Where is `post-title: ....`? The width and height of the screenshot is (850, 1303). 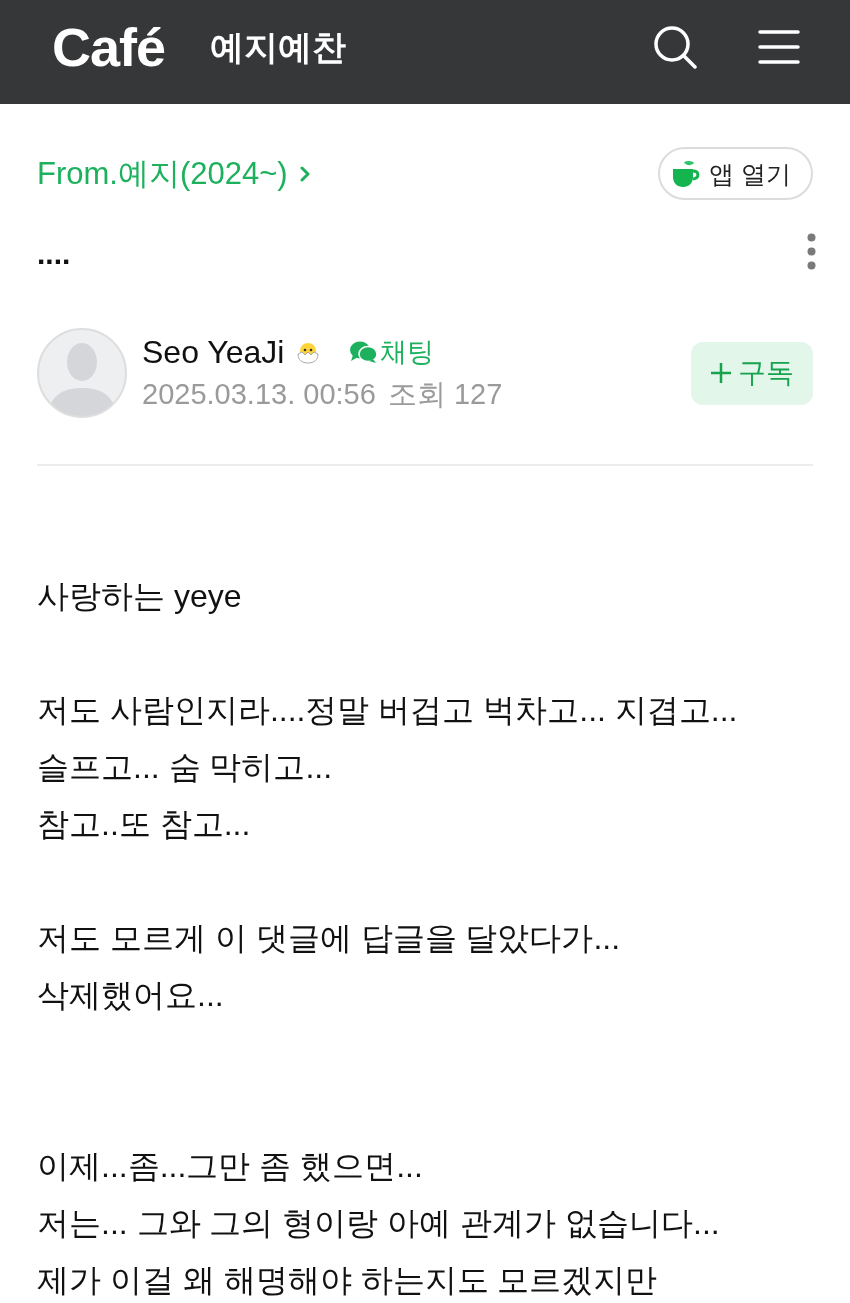 post-title: .... is located at coordinates (54, 253).